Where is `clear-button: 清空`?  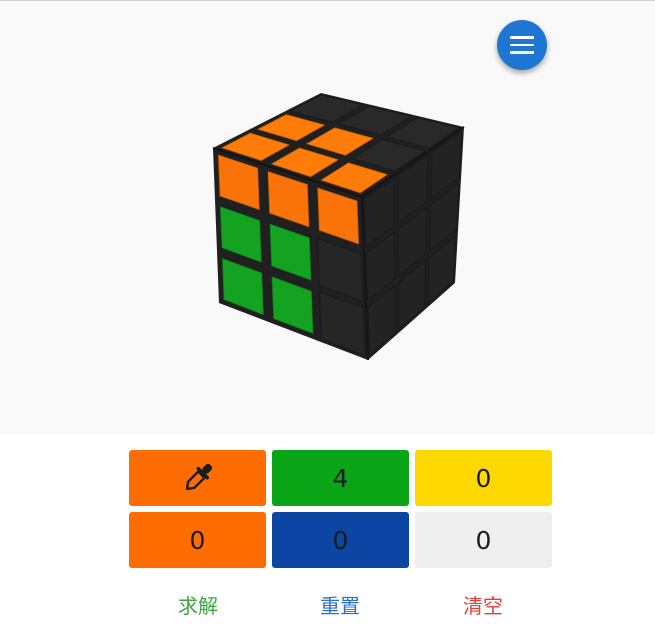
clear-button: 清空 is located at coordinates (483, 604).